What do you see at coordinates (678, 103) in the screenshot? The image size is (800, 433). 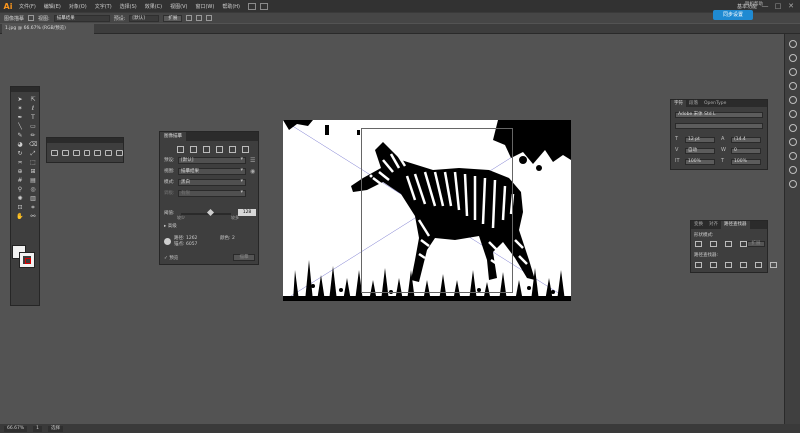 I see `tab-character: 字符` at bounding box center [678, 103].